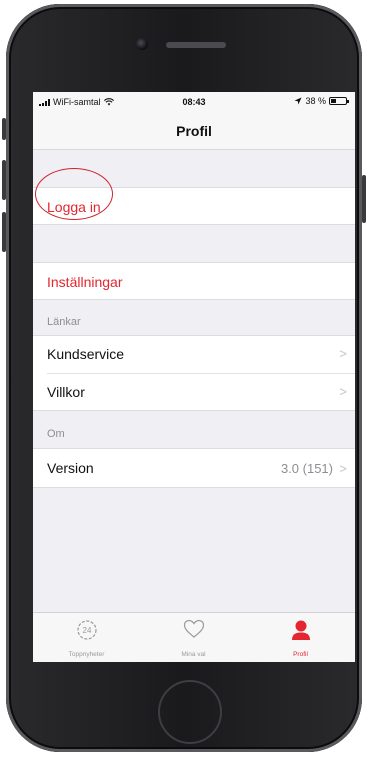  What do you see at coordinates (300, 654) in the screenshot?
I see `tab-profile-label: Profil` at bounding box center [300, 654].